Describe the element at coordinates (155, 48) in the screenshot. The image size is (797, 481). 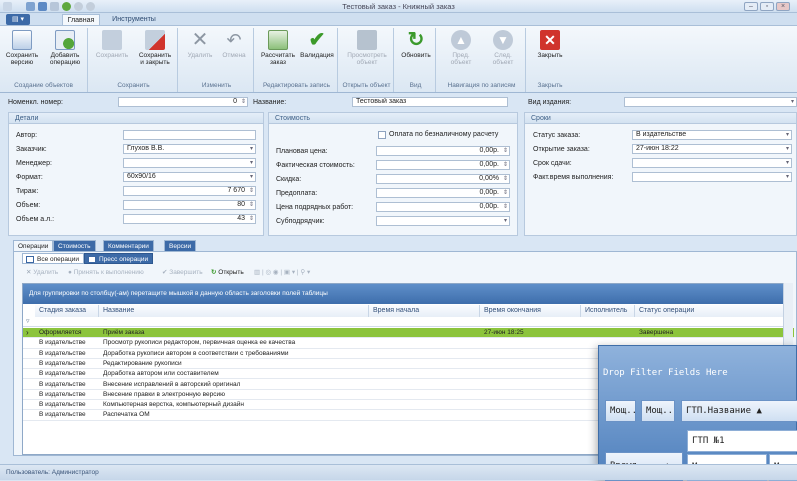
I see `save-and-close-button: Сохранить и закрыть` at that location.